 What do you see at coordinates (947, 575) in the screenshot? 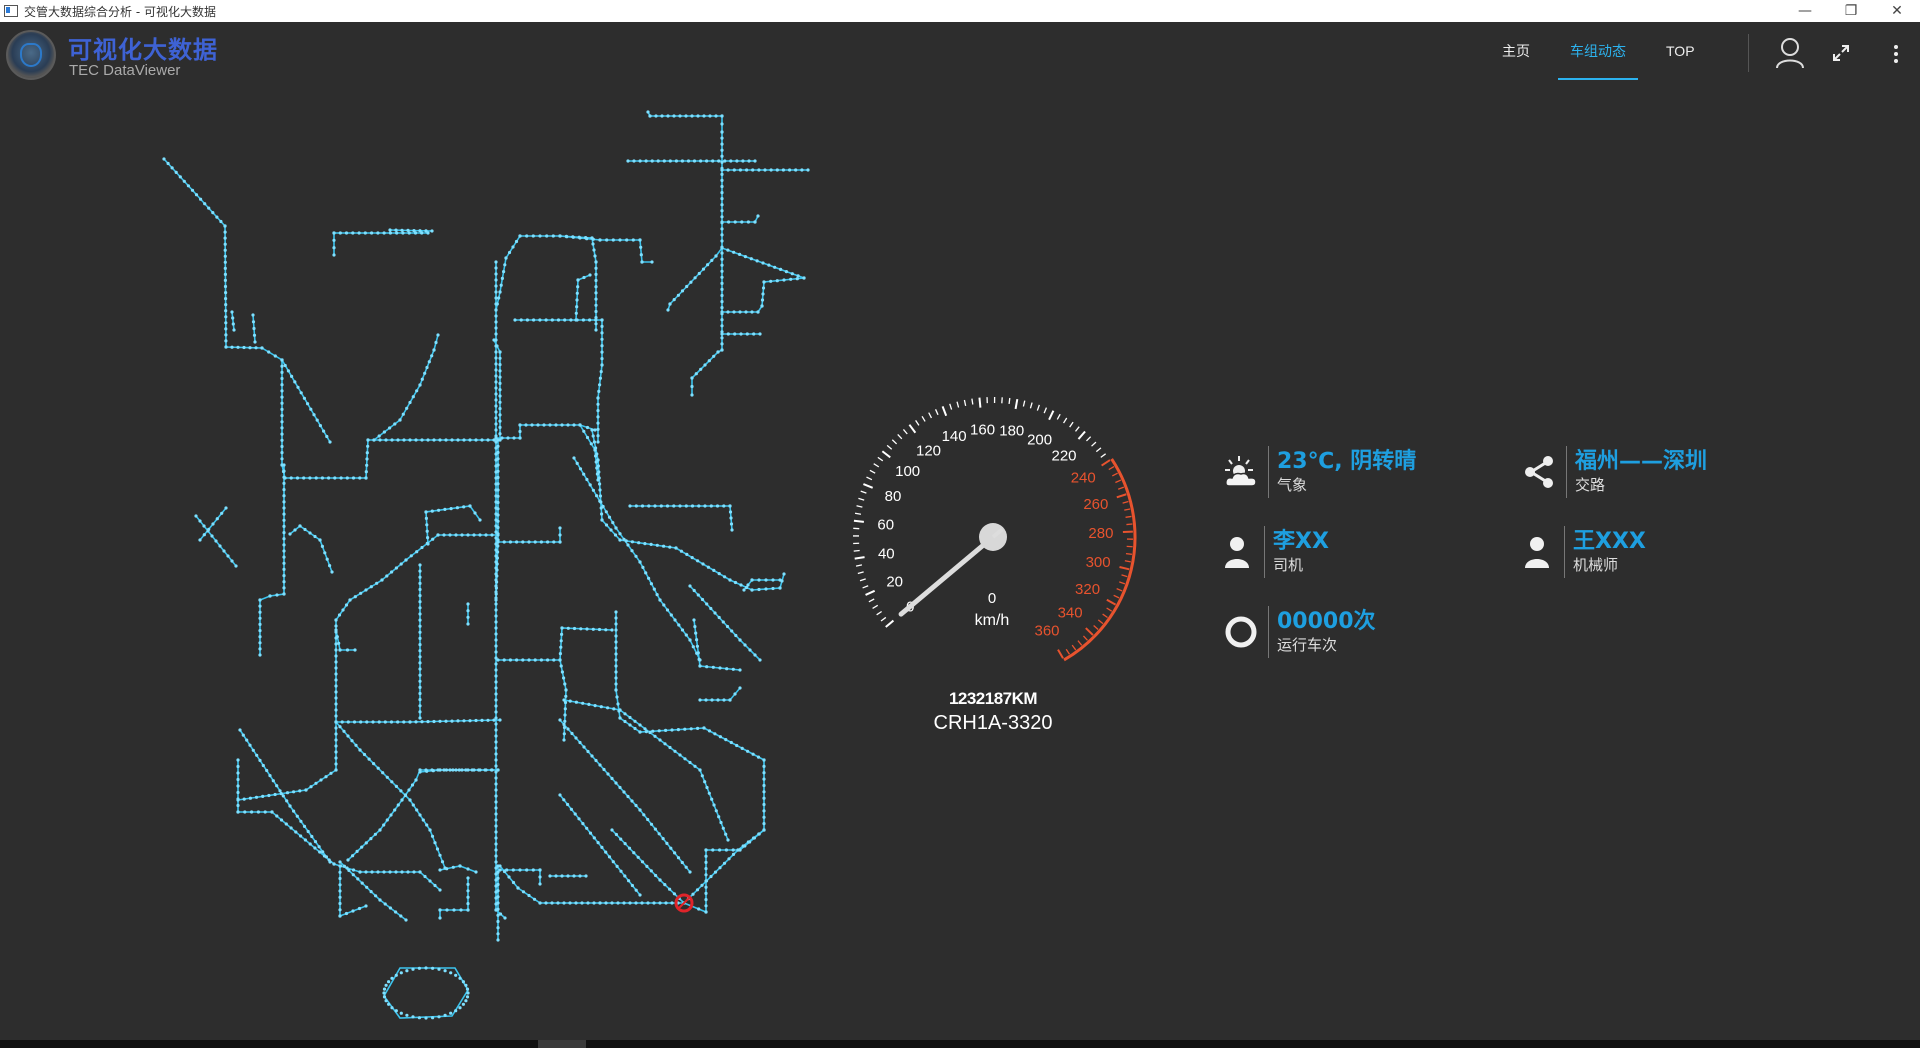
I see `gauge-needle` at bounding box center [947, 575].